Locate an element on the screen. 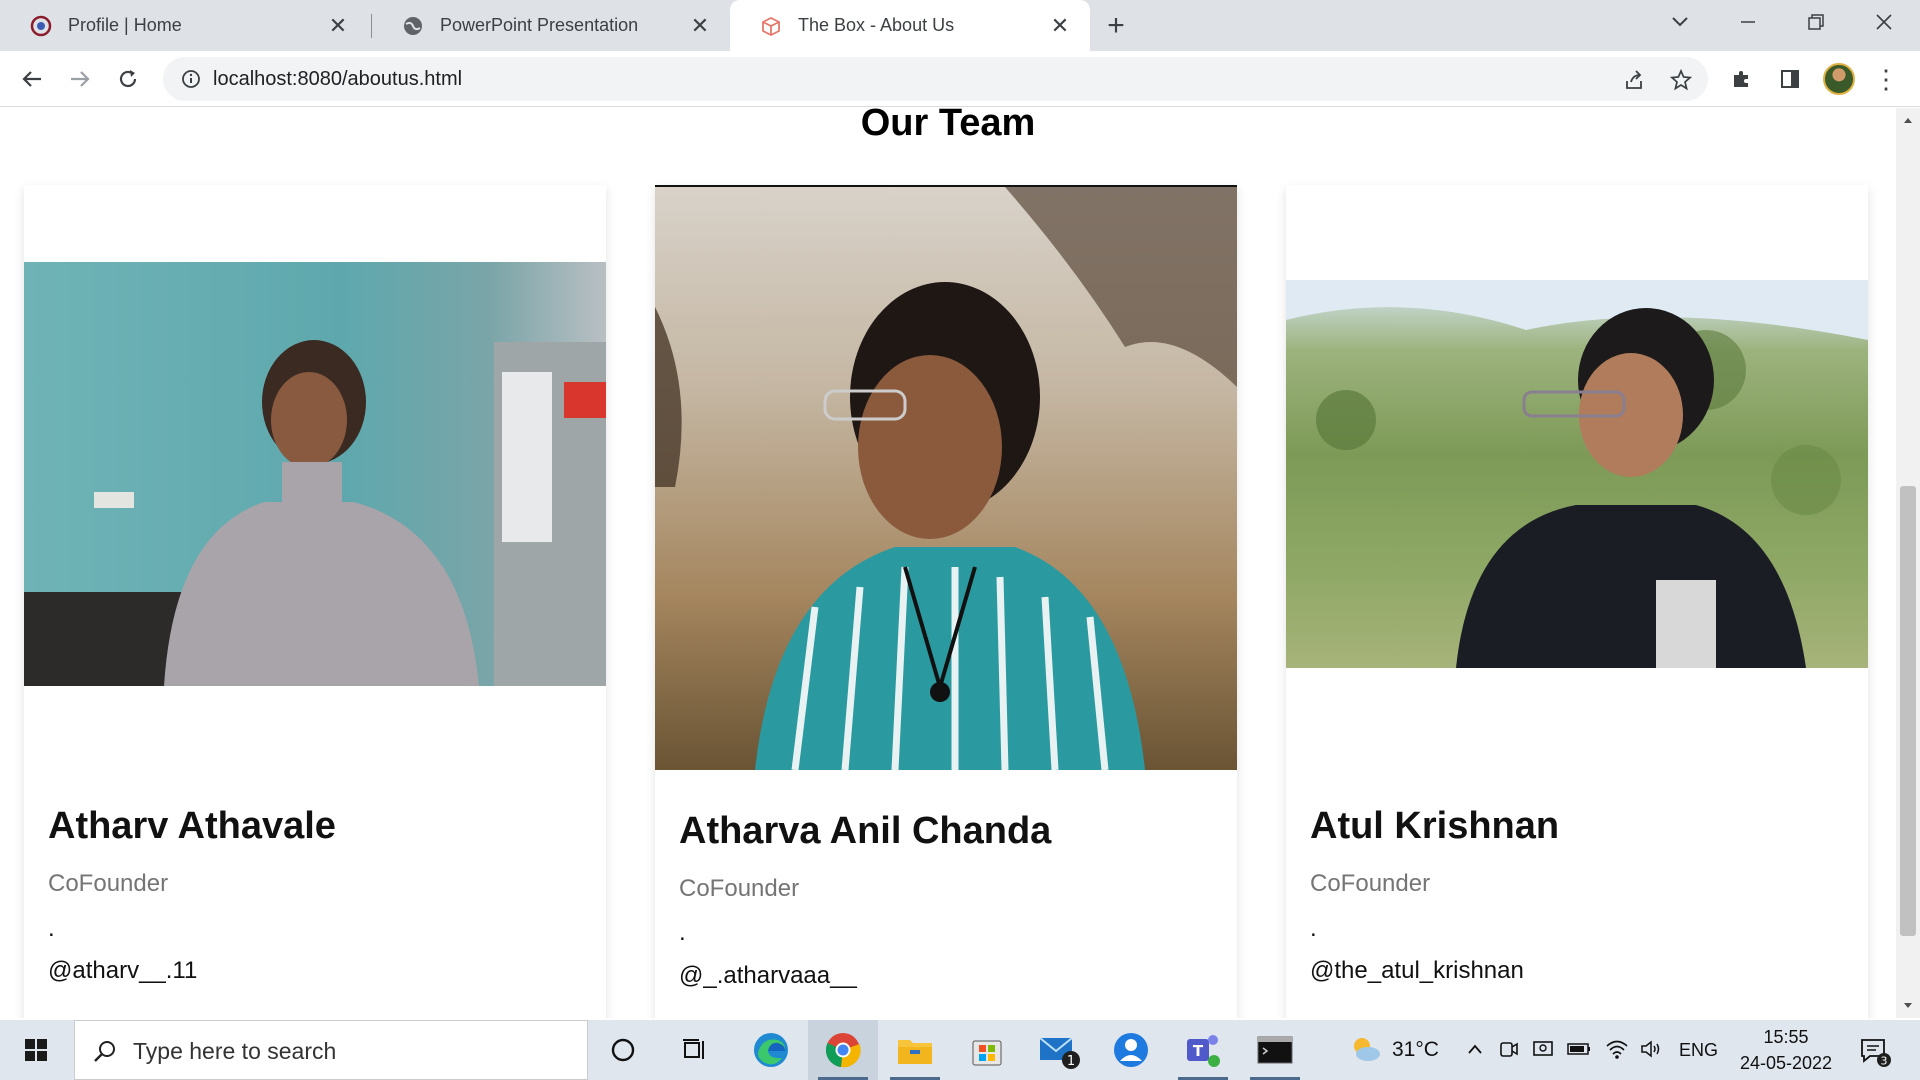 This screenshot has width=1920, height=1080. bookmark-star-icon is located at coordinates (1681, 80).